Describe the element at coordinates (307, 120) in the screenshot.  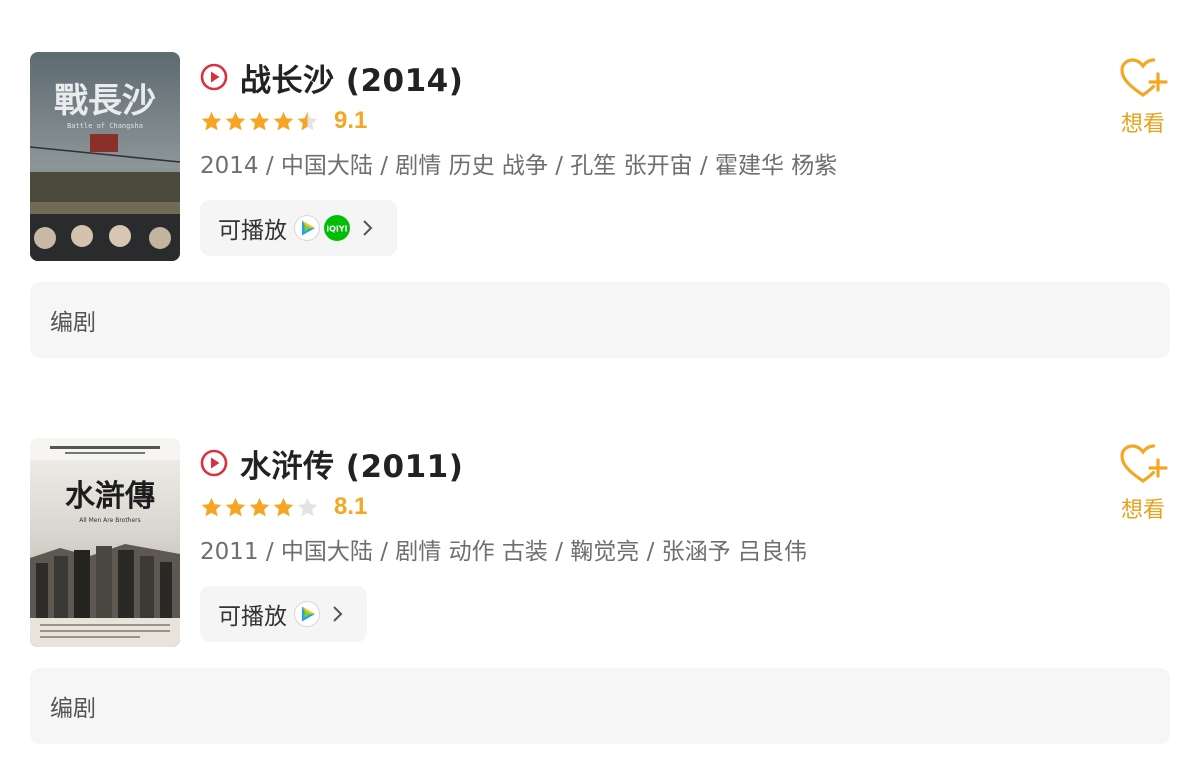
I see `star-half-icon` at that location.